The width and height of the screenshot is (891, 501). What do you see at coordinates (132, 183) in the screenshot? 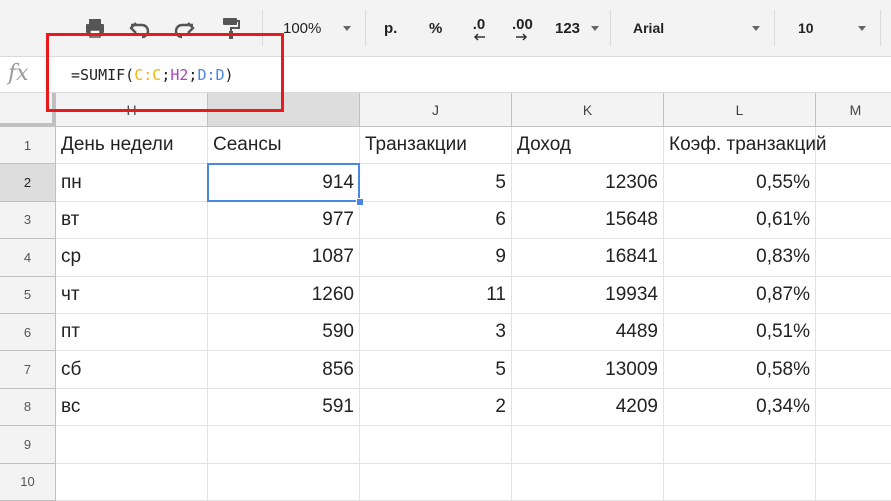
I see `table-cell: пн` at bounding box center [132, 183].